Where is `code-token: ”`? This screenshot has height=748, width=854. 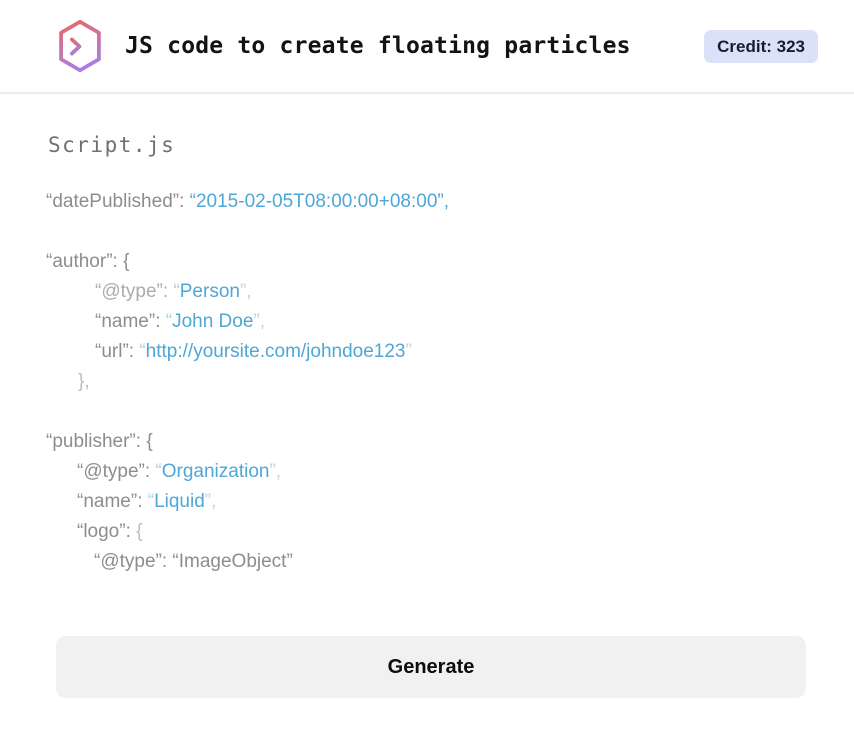 code-token: ” is located at coordinates (408, 351).